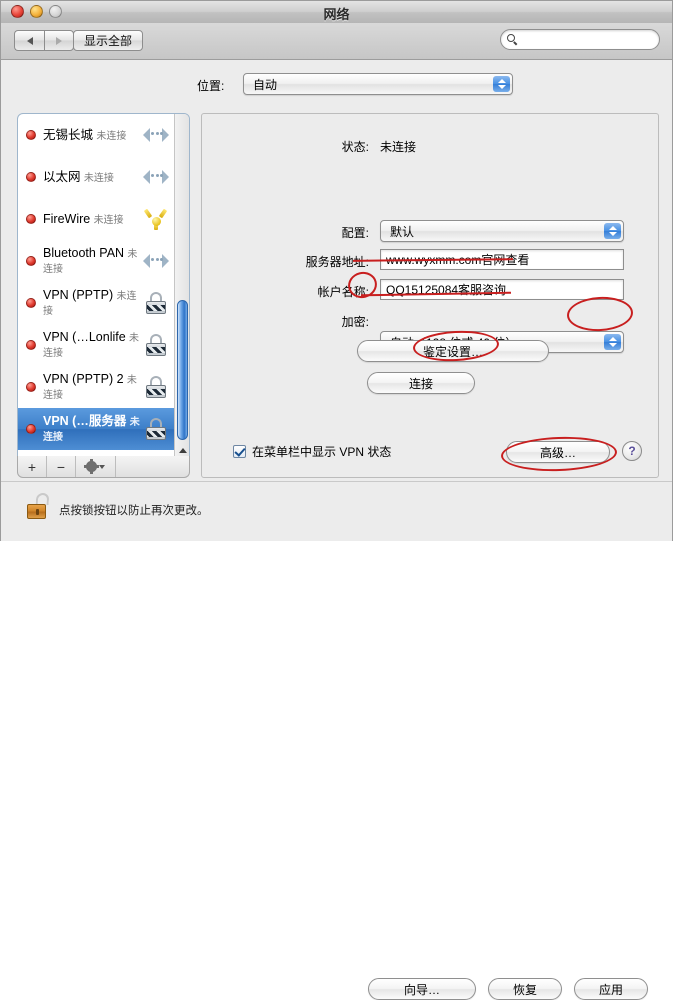 The width and height of the screenshot is (673, 1000). Describe the element at coordinates (182, 370) in the screenshot. I see `scrollbar-thumb` at that location.